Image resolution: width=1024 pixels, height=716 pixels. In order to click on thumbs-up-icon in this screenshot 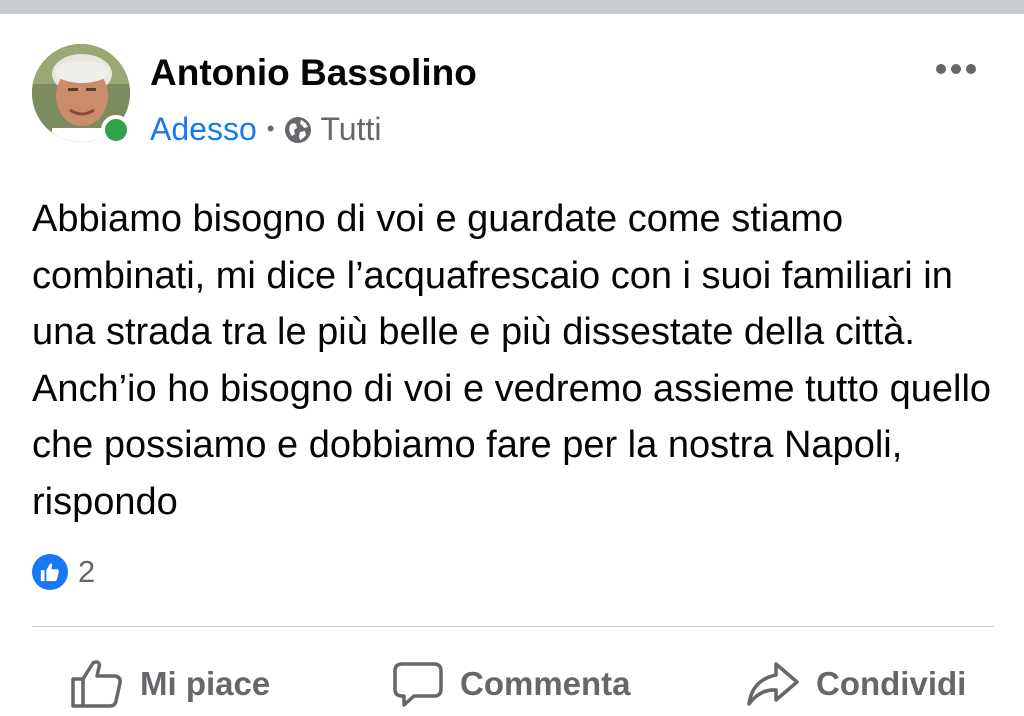, I will do `click(97, 684)`.